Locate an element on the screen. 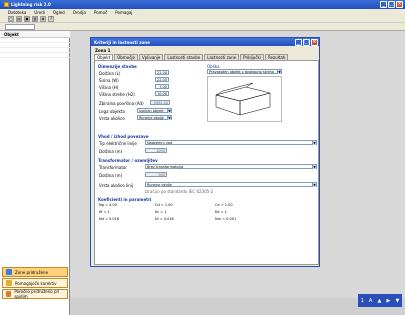 Image resolution: width=405 pixels, height=315 pixels. tray-item: 1 is located at coordinates (362, 301).